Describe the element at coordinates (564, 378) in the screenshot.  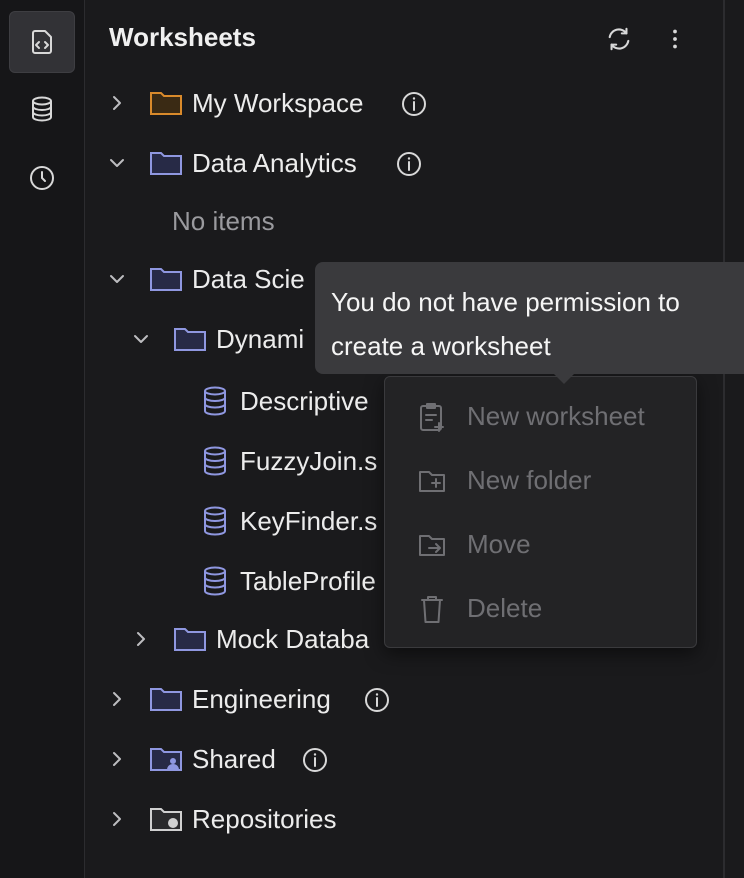
I see `tooltip-arrow` at that location.